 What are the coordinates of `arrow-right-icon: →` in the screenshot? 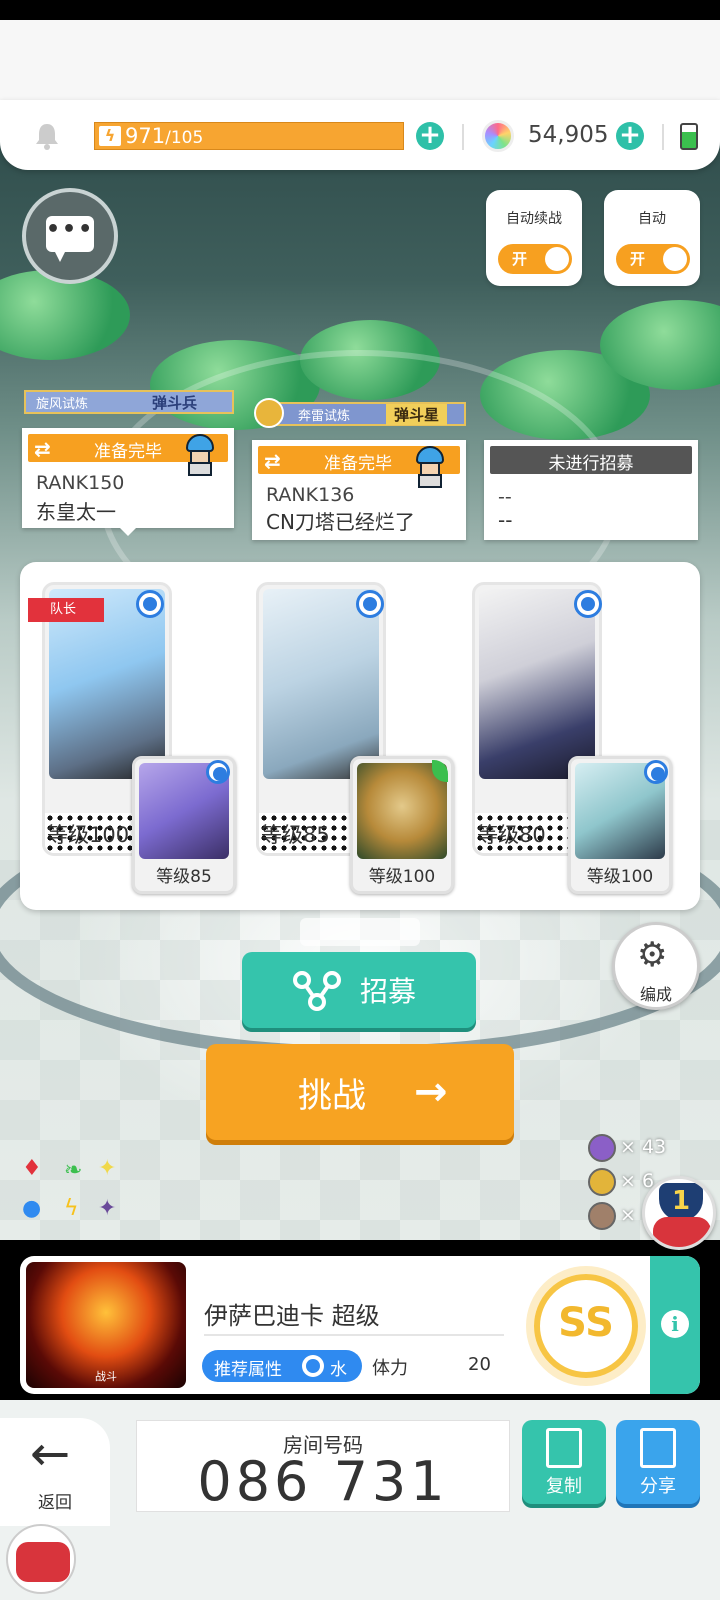 It's located at (431, 1092).